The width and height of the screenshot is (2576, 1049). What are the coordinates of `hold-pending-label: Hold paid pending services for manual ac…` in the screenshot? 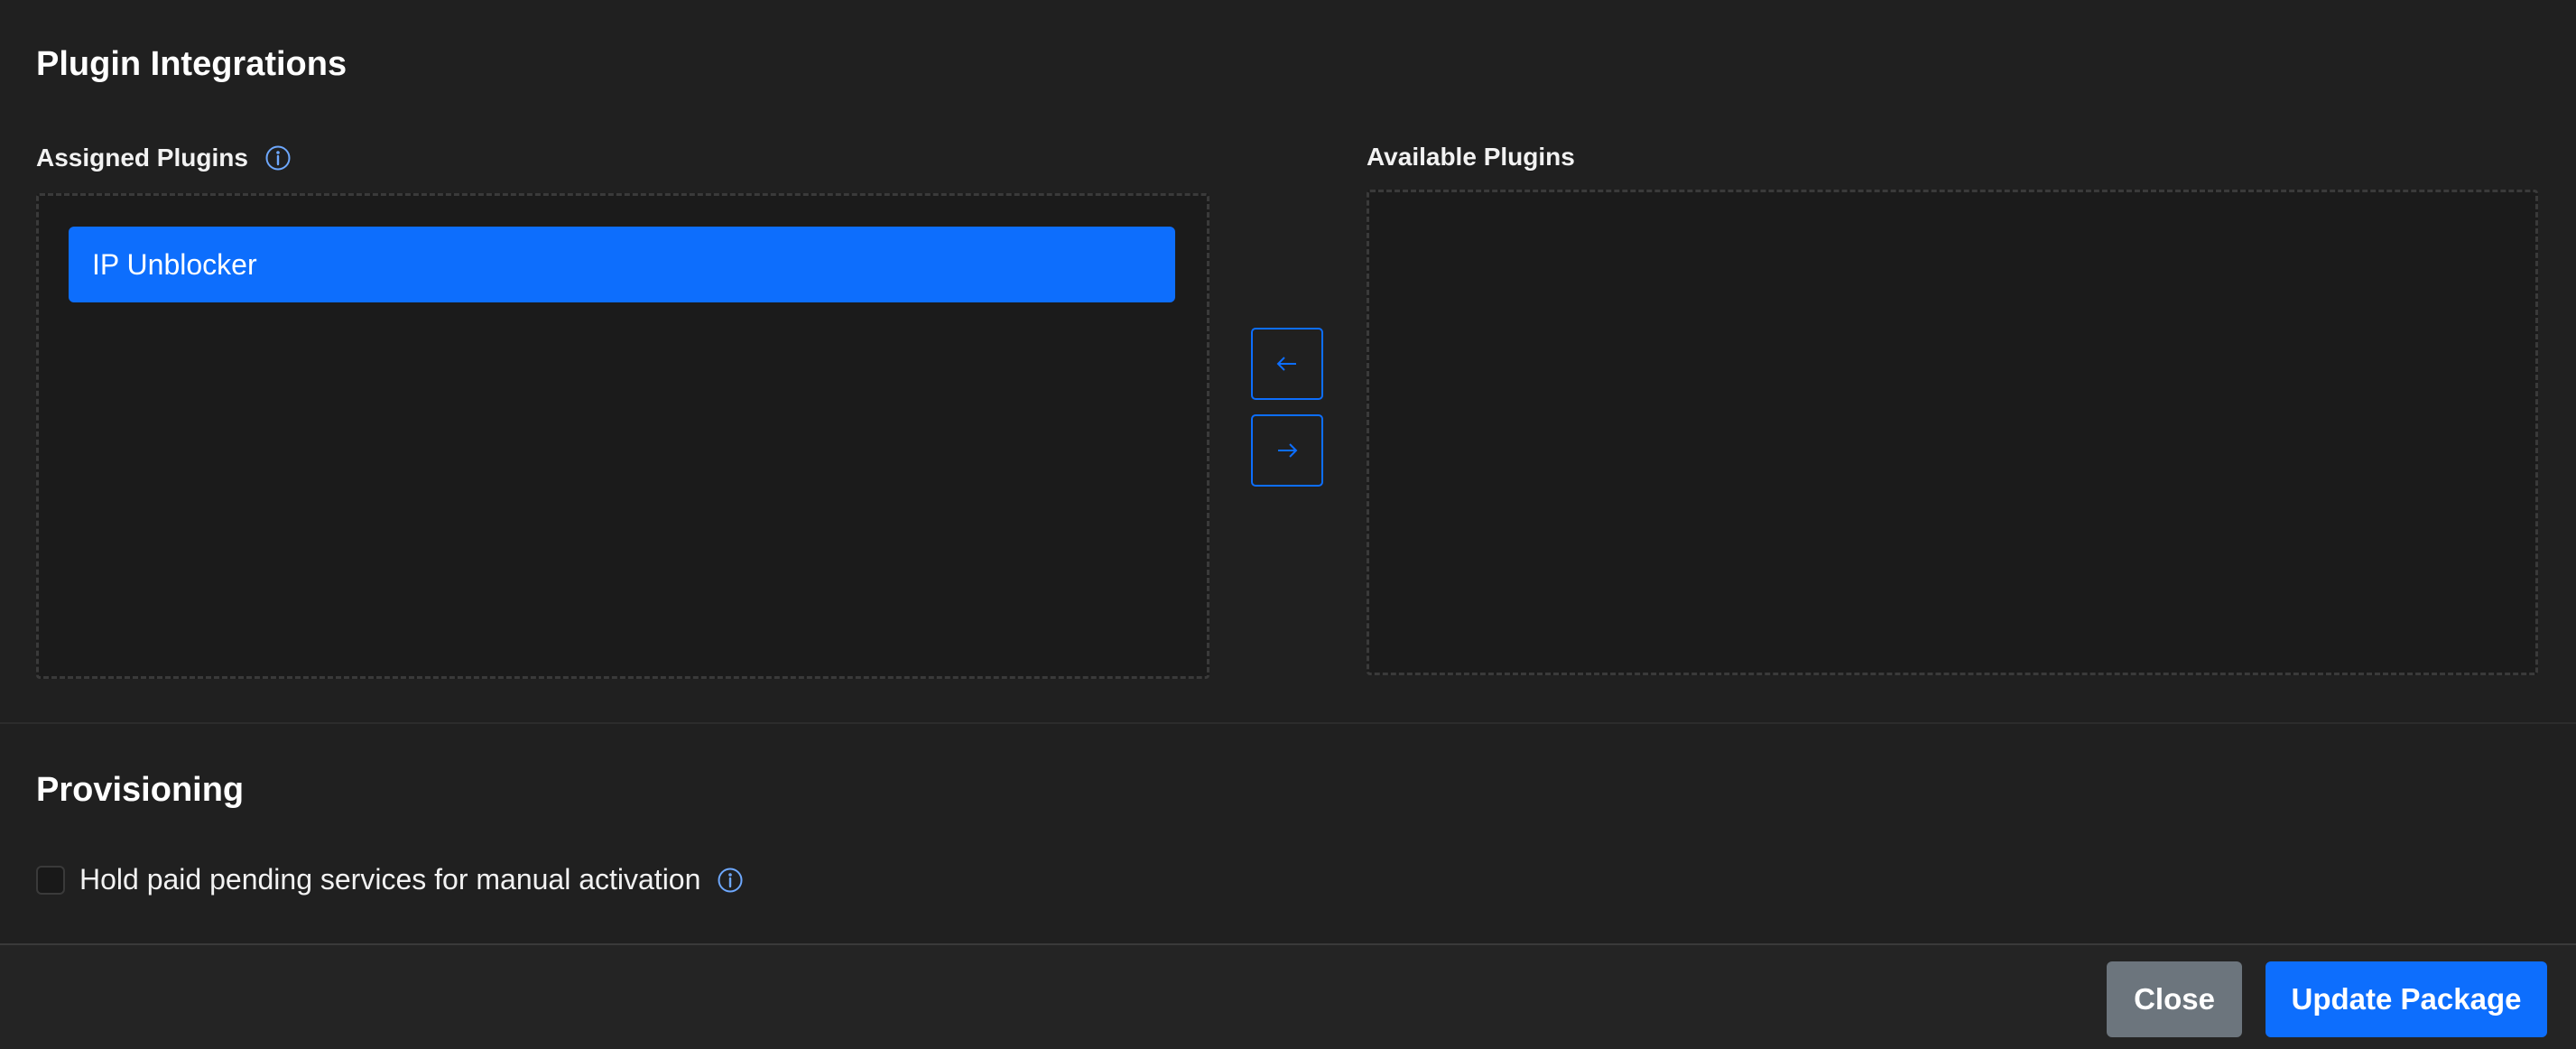 It's located at (389, 879).